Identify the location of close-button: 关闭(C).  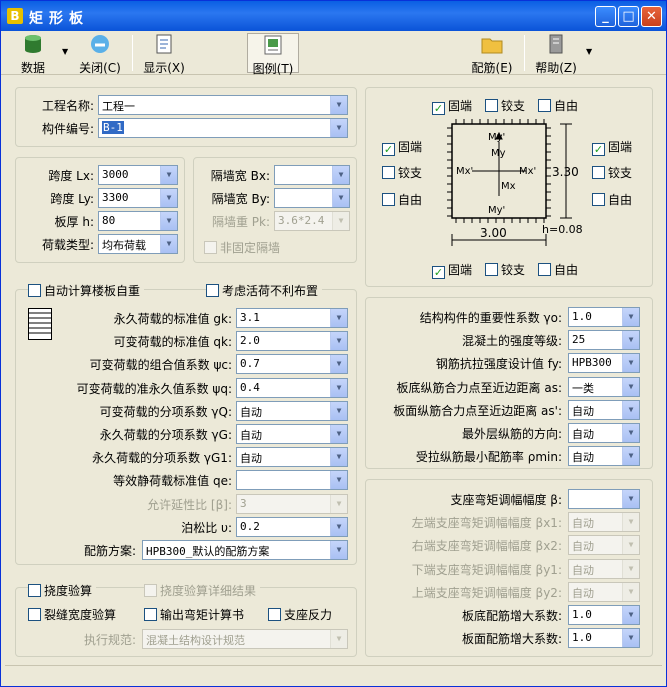
(100, 54).